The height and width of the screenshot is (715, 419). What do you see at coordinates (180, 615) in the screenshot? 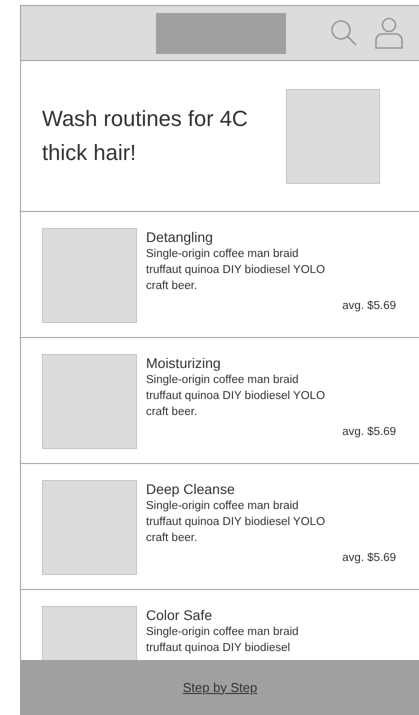
I see `routine-name: Color Safe` at bounding box center [180, 615].